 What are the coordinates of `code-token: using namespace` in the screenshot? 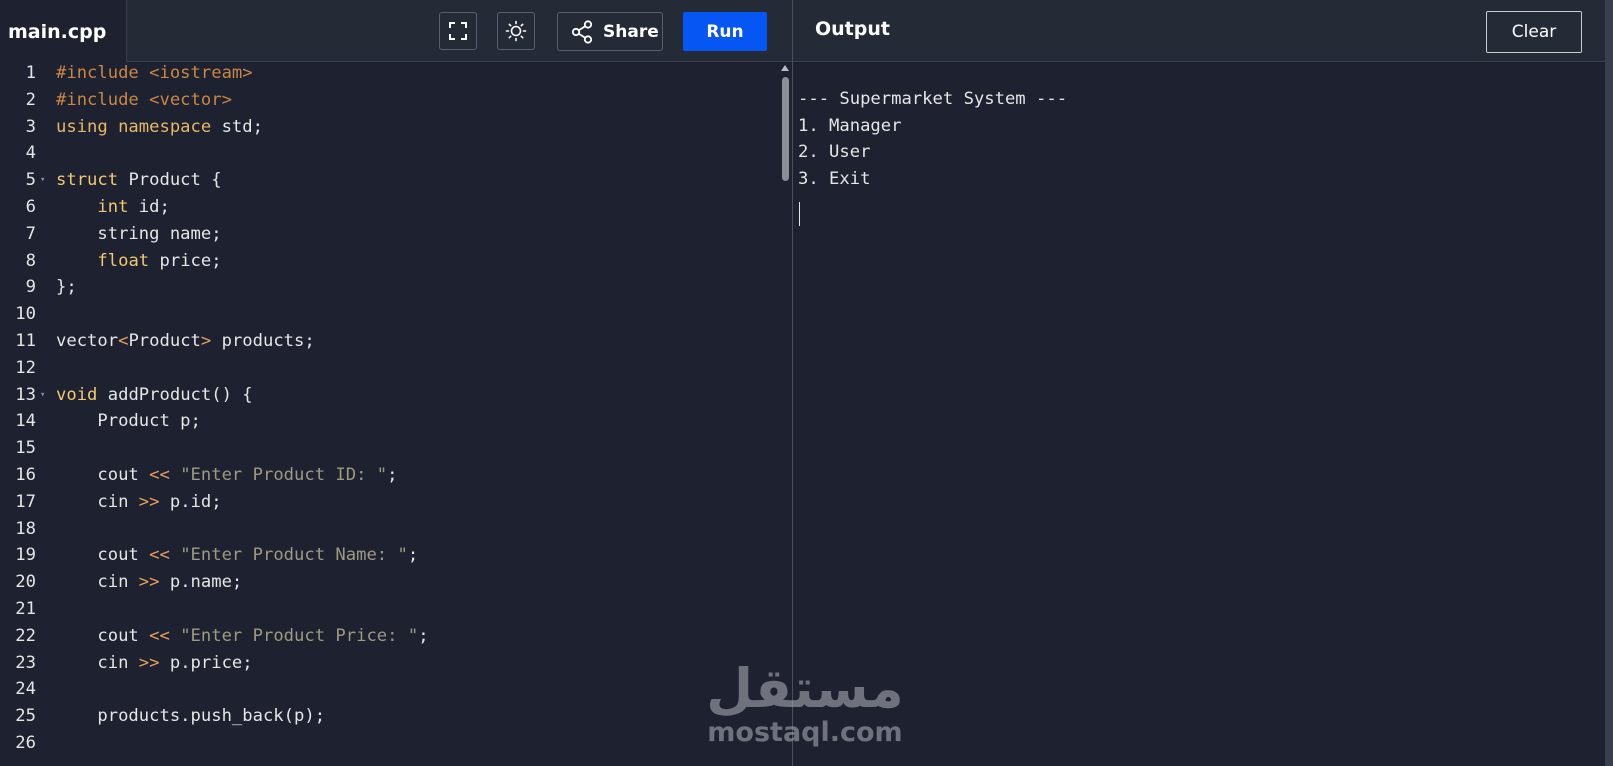 It's located at (134, 126).